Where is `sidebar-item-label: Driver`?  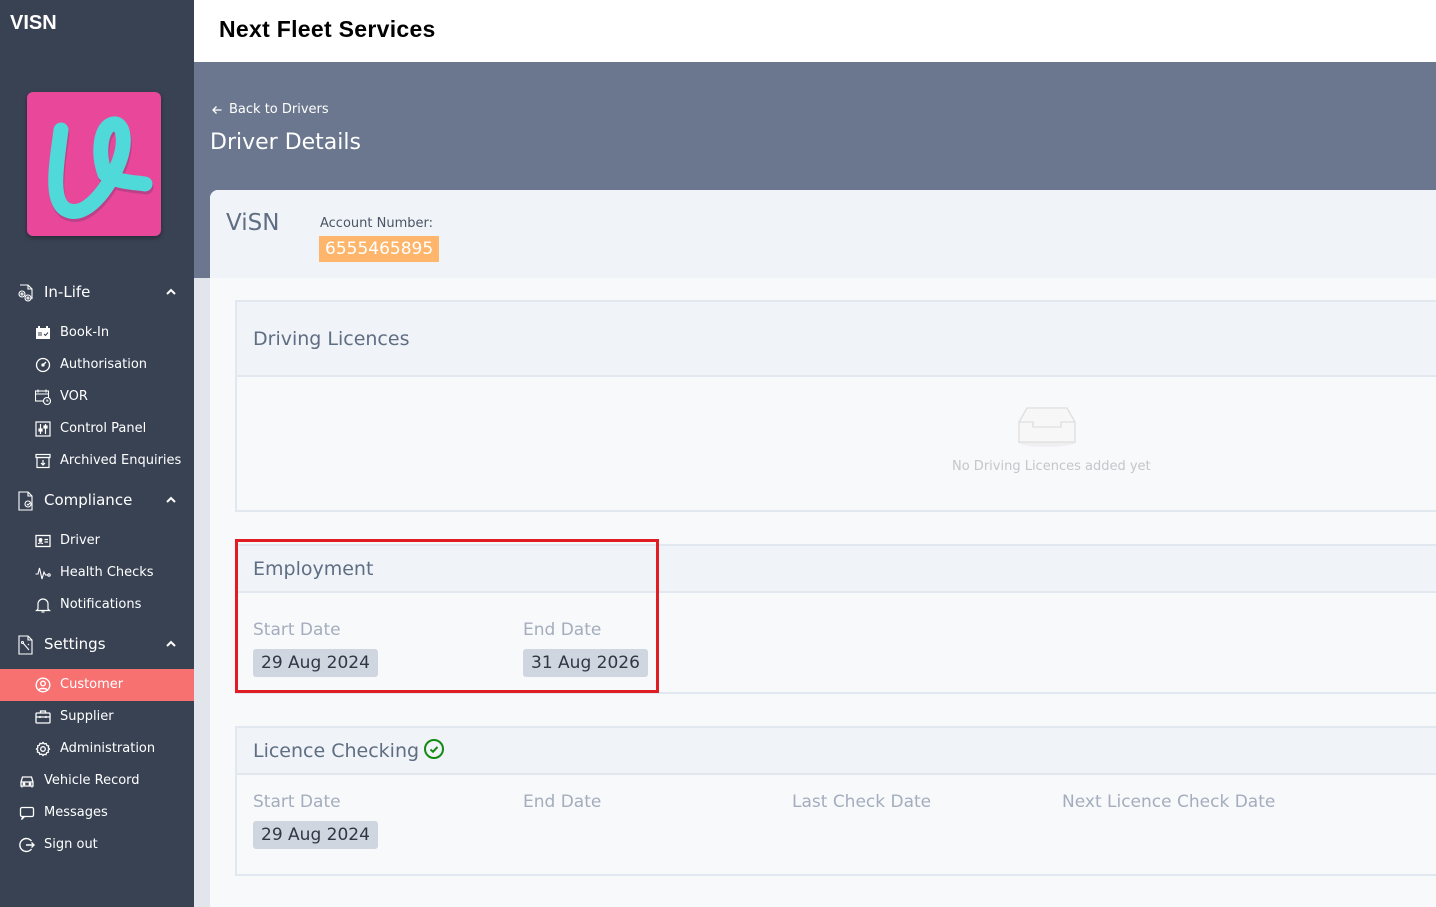
sidebar-item-label: Driver is located at coordinates (80, 540).